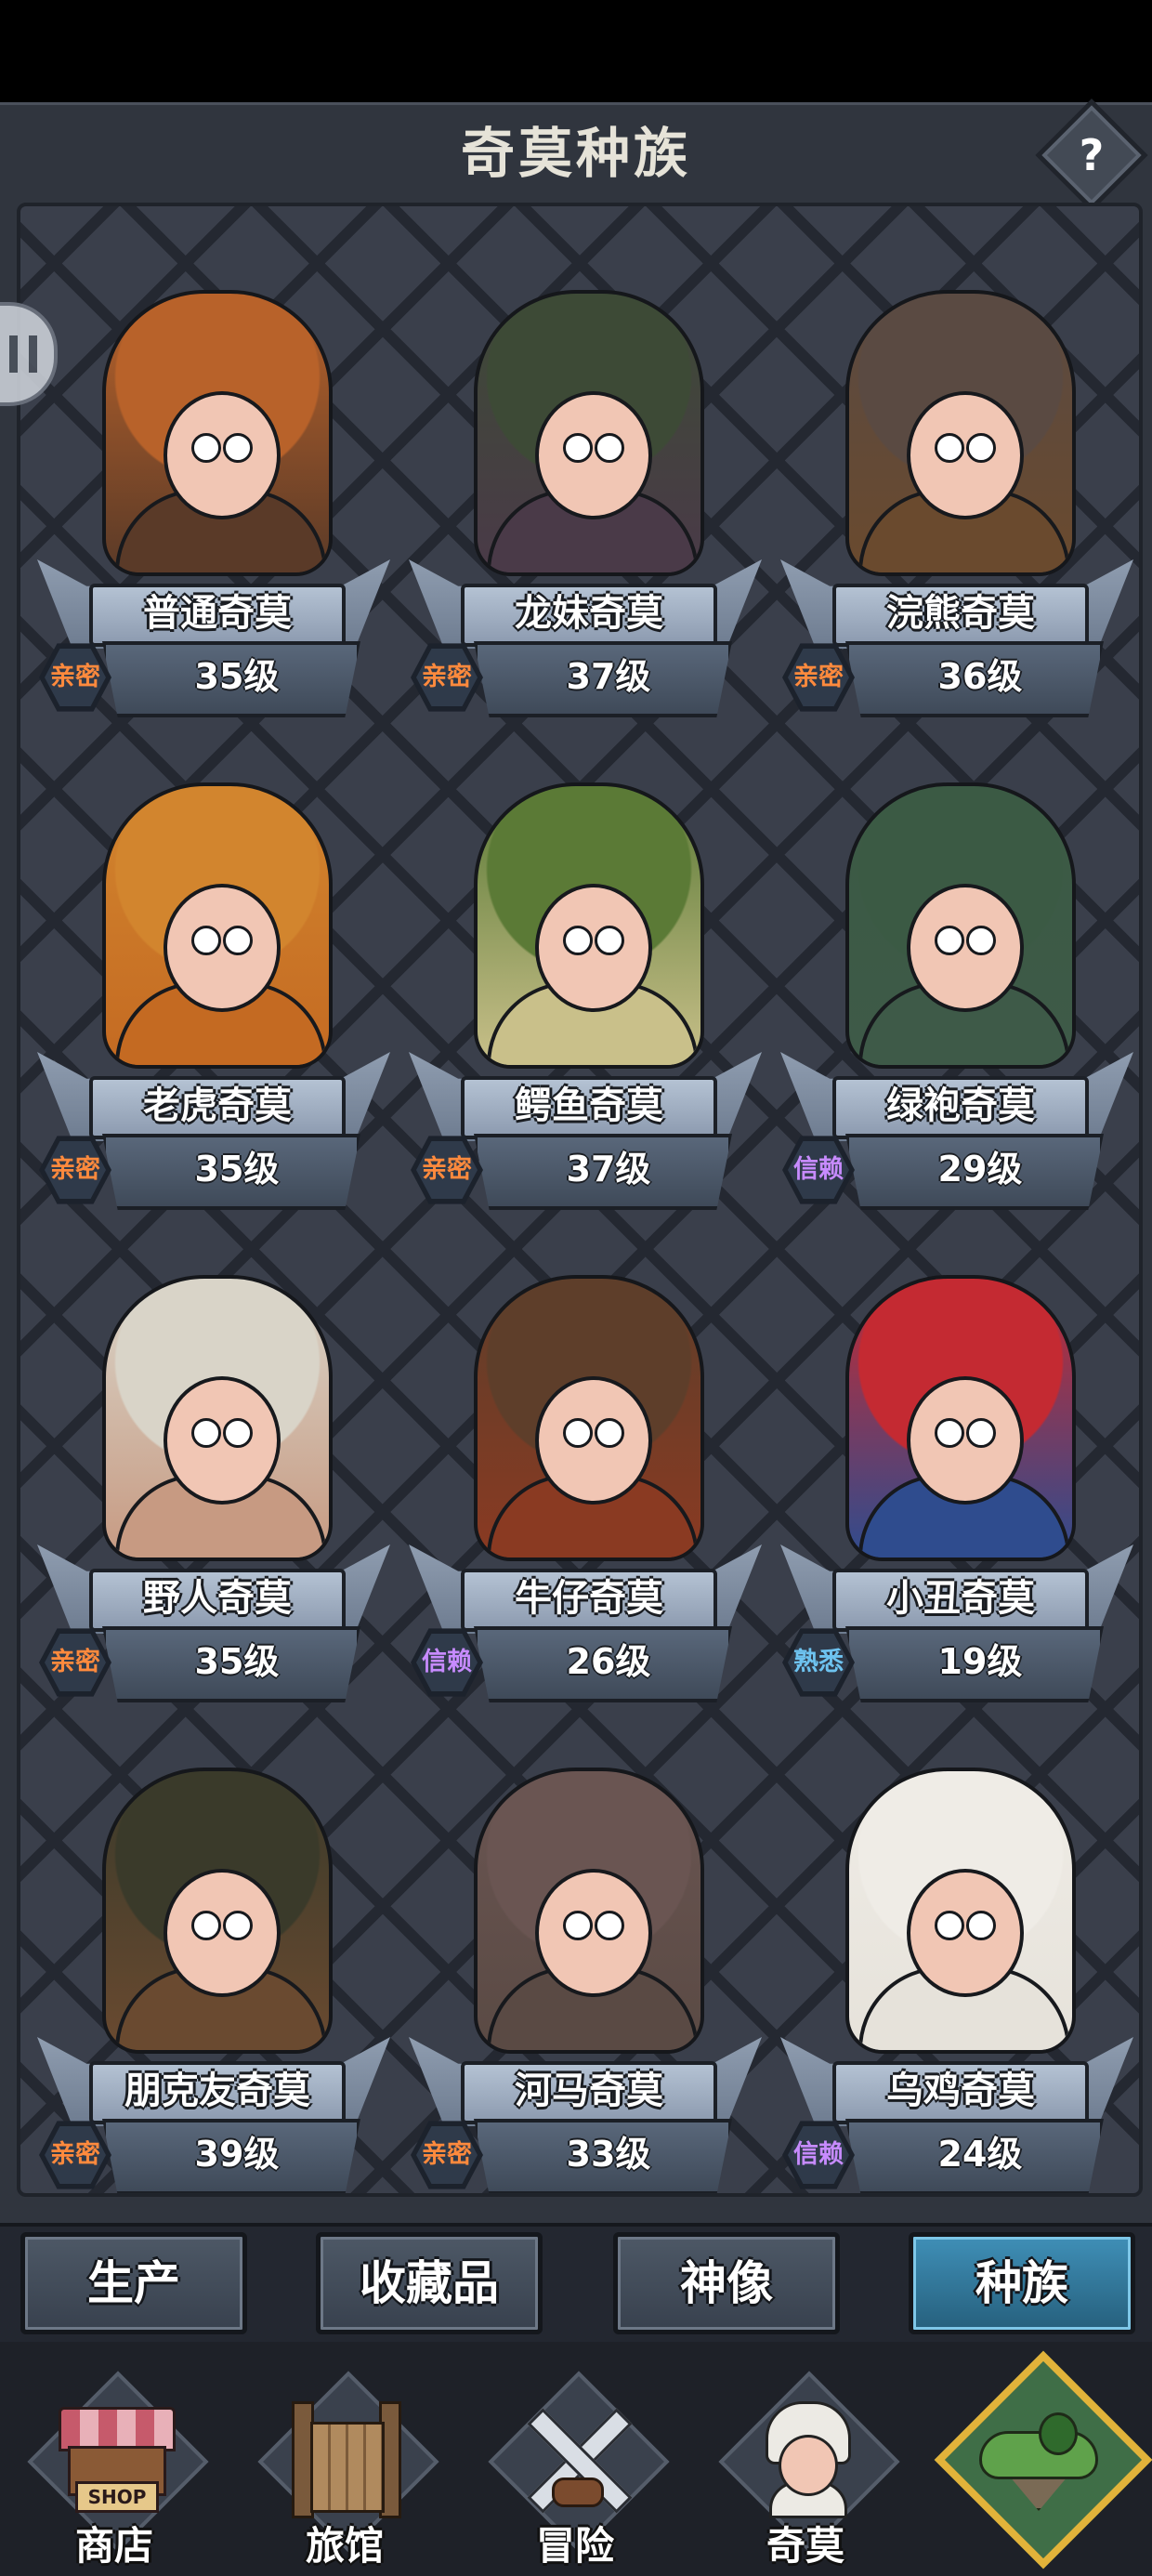  I want to click on relationship-label: 熟悉, so click(818, 1662).